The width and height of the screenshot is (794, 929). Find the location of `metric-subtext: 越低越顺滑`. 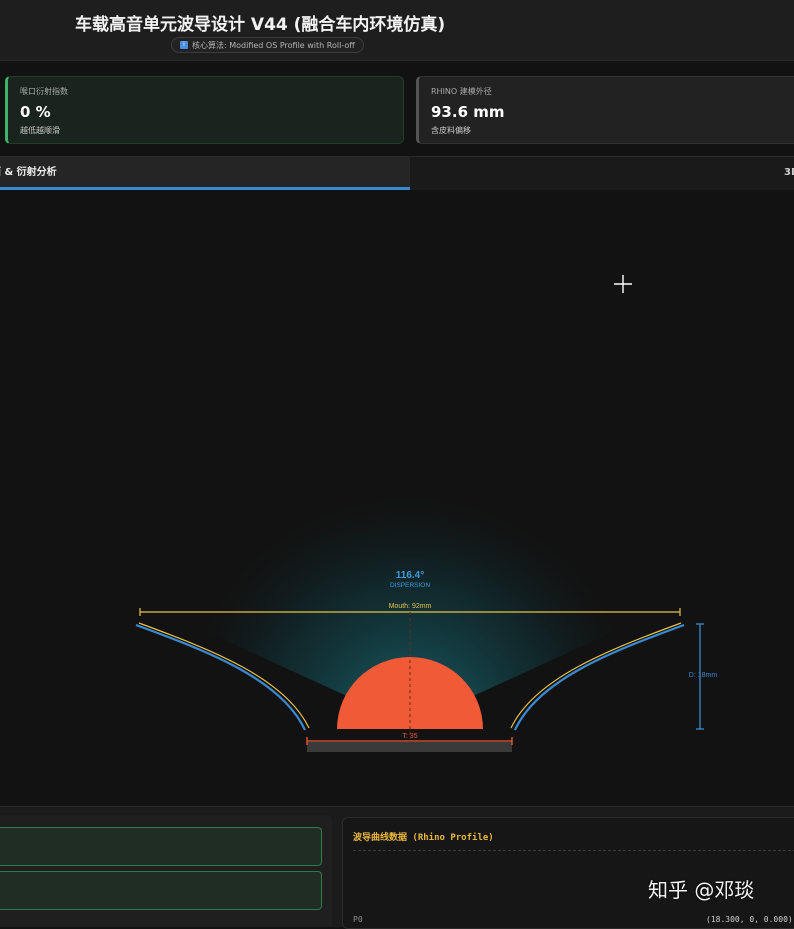

metric-subtext: 越低越顺滑 is located at coordinates (40, 130).